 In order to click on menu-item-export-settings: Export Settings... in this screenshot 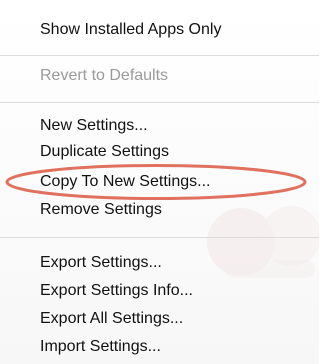, I will do `click(101, 263)`.